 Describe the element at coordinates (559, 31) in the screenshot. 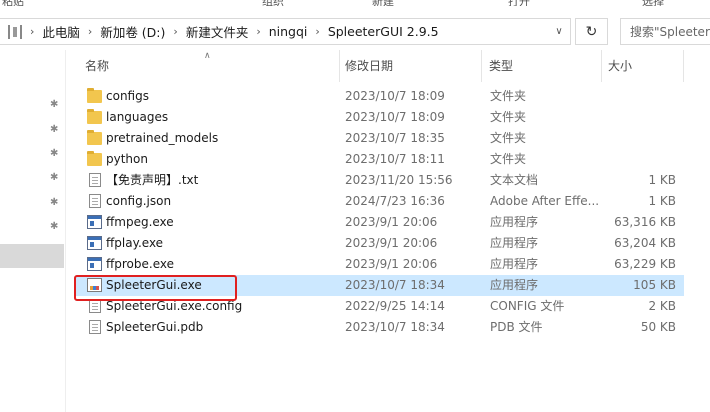

I see `chevron-down-icon: ∨` at that location.